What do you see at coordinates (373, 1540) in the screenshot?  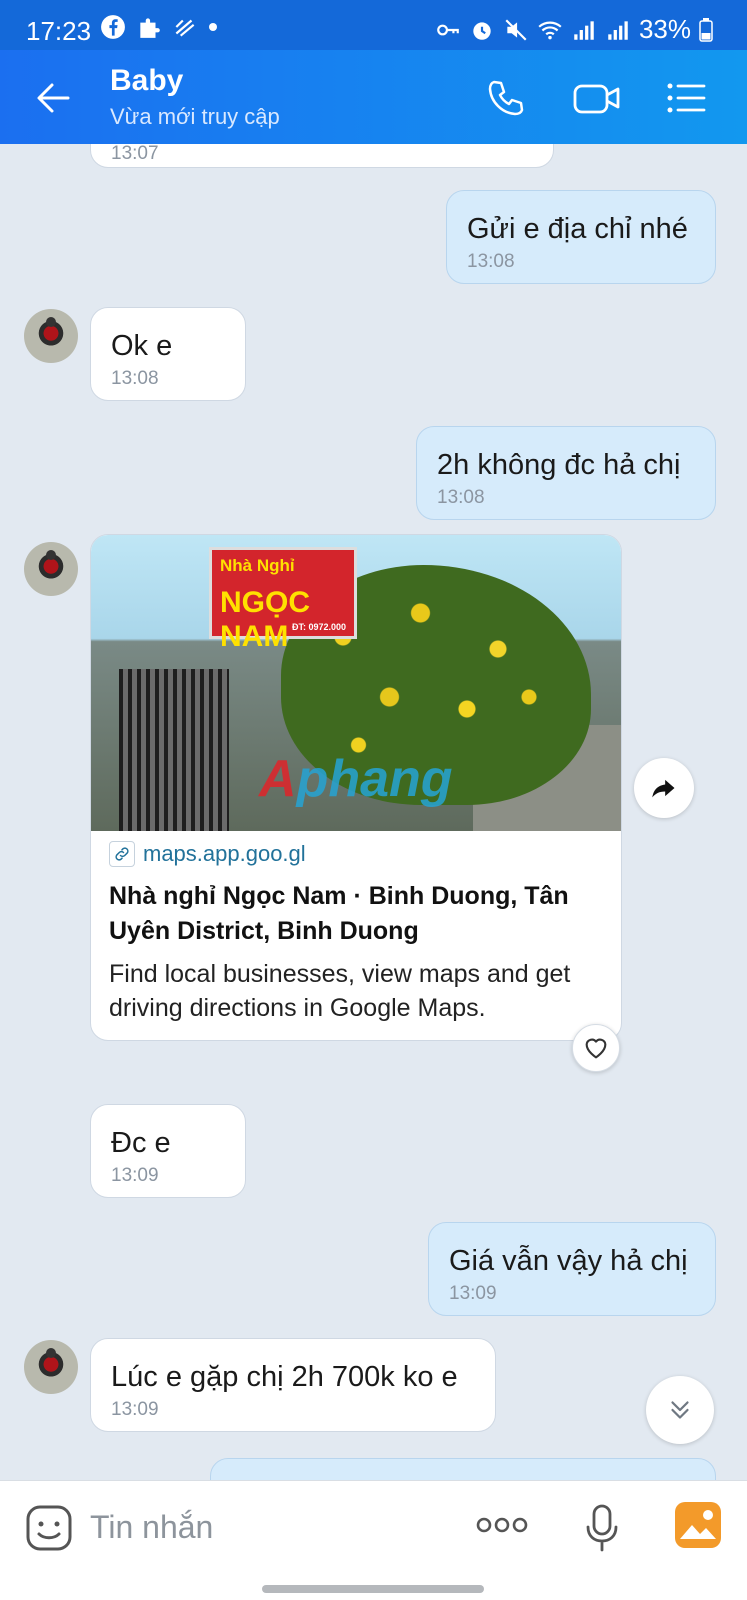 I see `composer-bar: Tin nhắn` at bounding box center [373, 1540].